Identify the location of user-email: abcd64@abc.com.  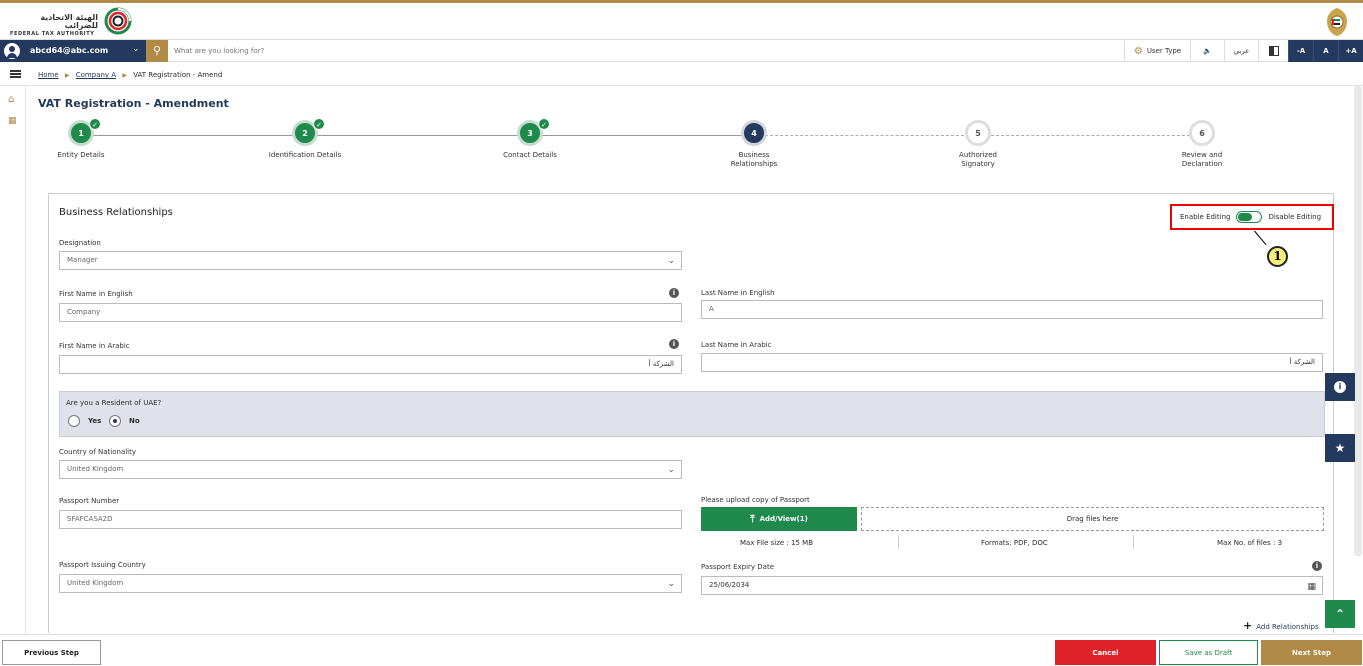
(69, 50).